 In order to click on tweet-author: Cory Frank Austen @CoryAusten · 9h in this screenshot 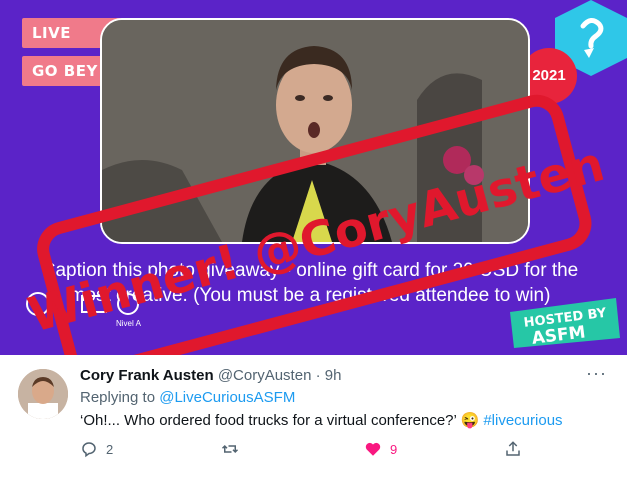, I will do `click(210, 375)`.